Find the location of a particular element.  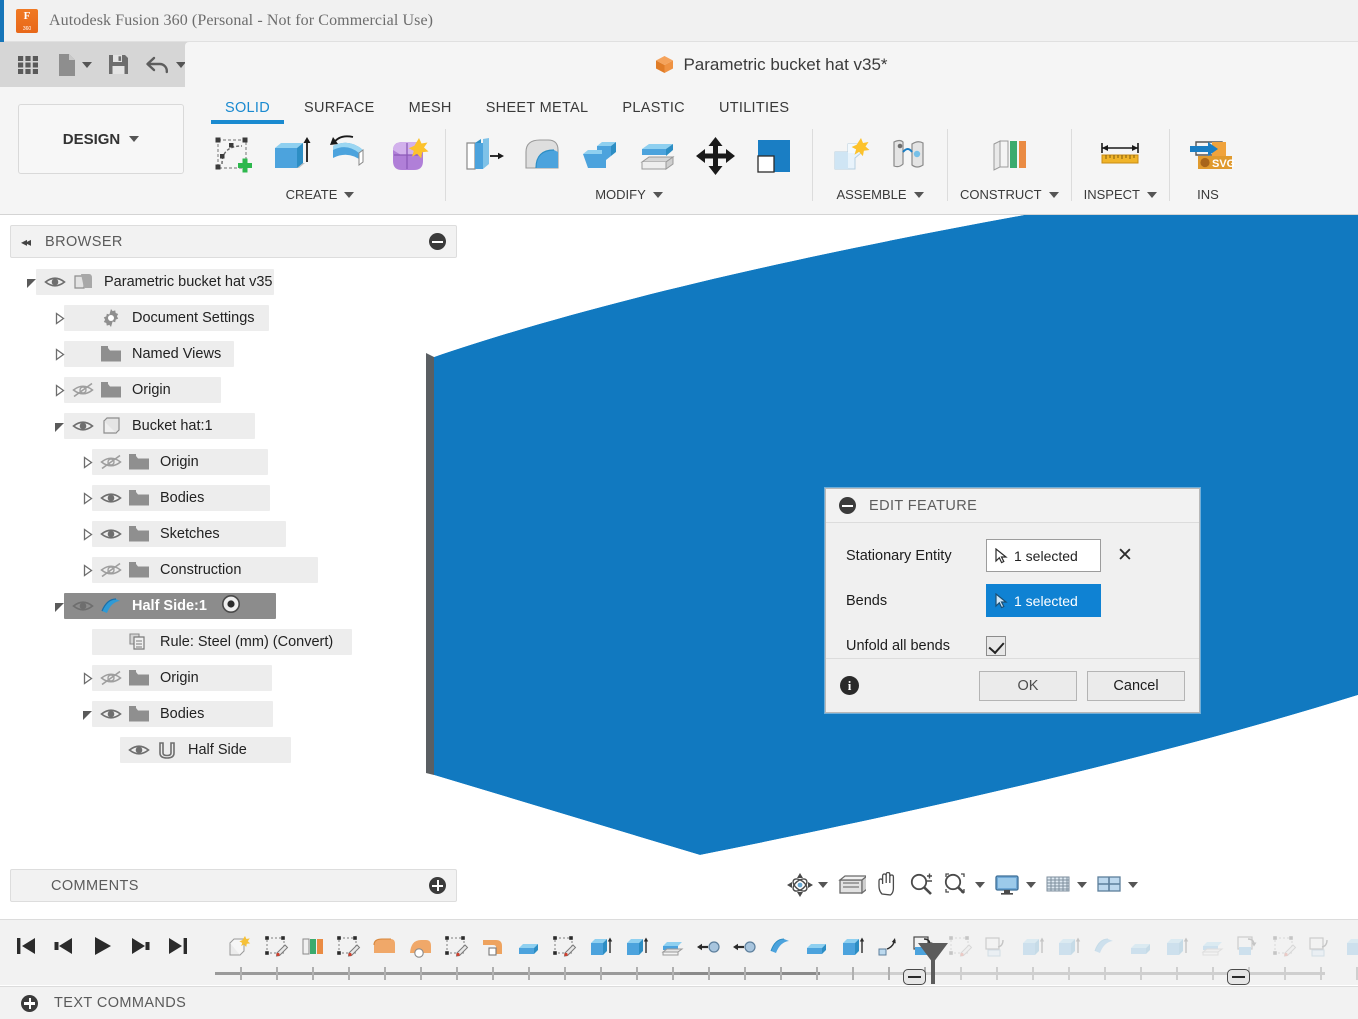

timeline-feature-refold is located at coordinates (997, 949).